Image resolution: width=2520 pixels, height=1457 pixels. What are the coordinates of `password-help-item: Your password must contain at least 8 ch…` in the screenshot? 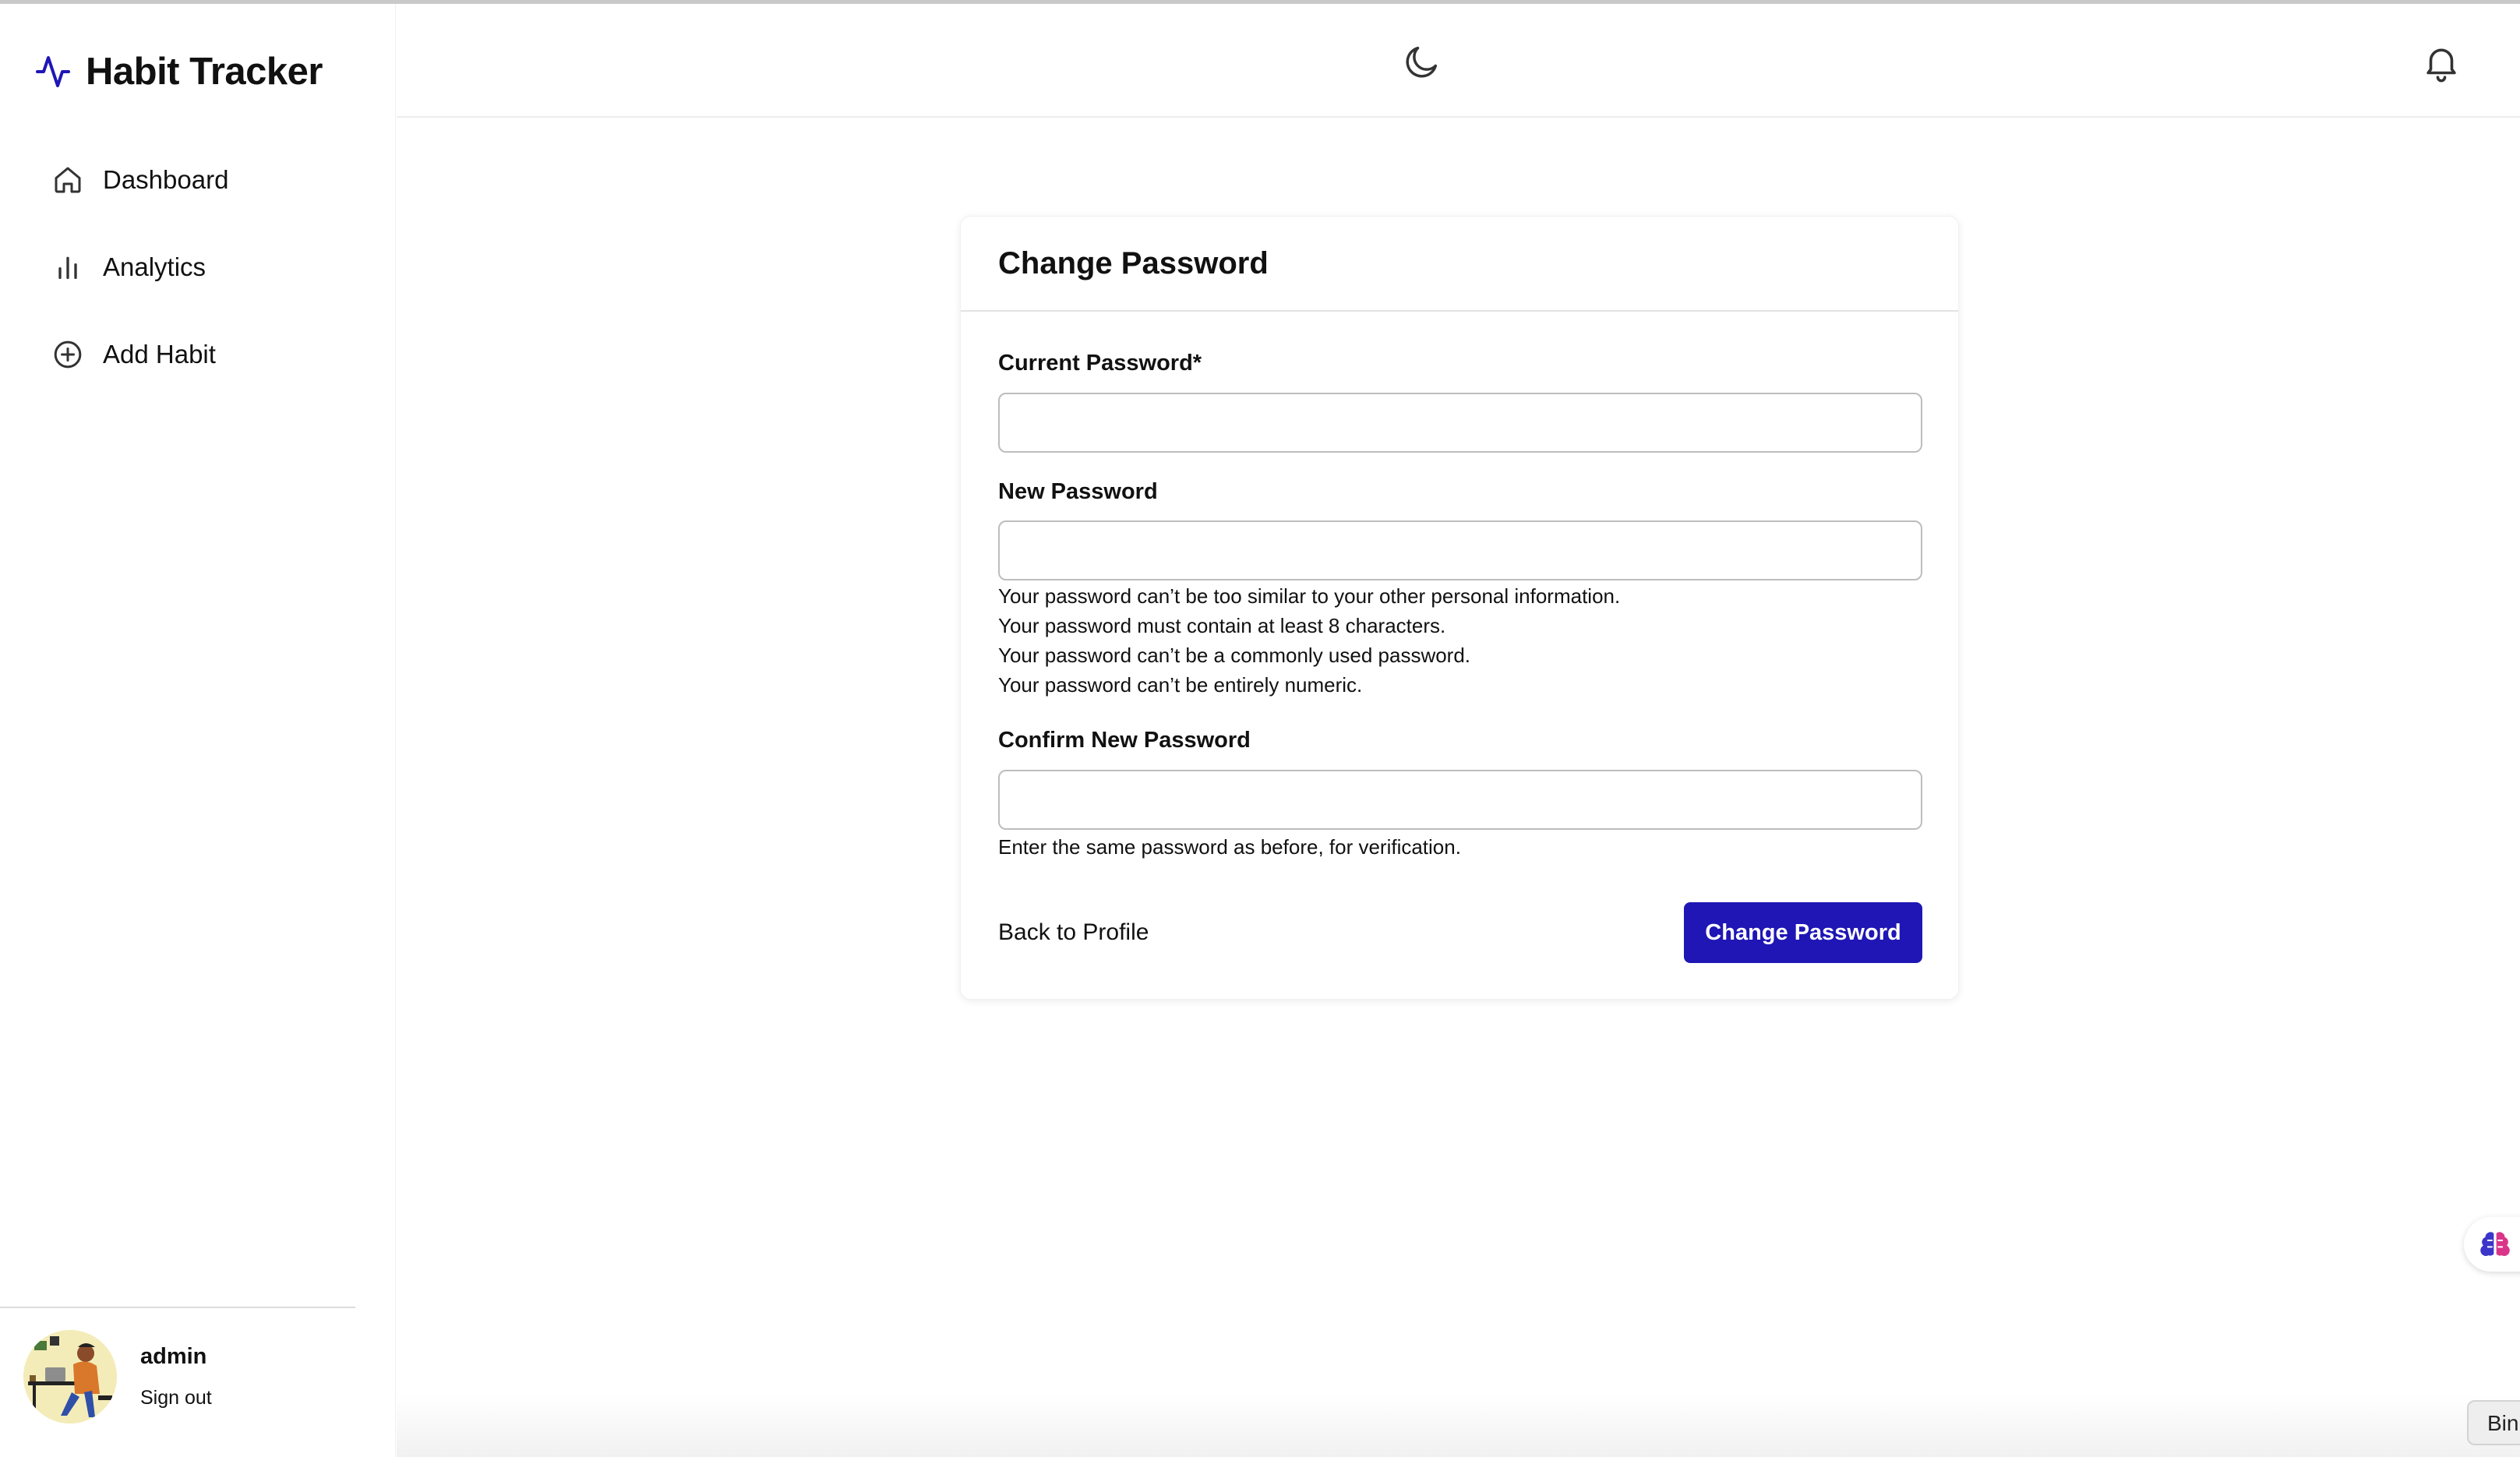 It's located at (1222, 625).